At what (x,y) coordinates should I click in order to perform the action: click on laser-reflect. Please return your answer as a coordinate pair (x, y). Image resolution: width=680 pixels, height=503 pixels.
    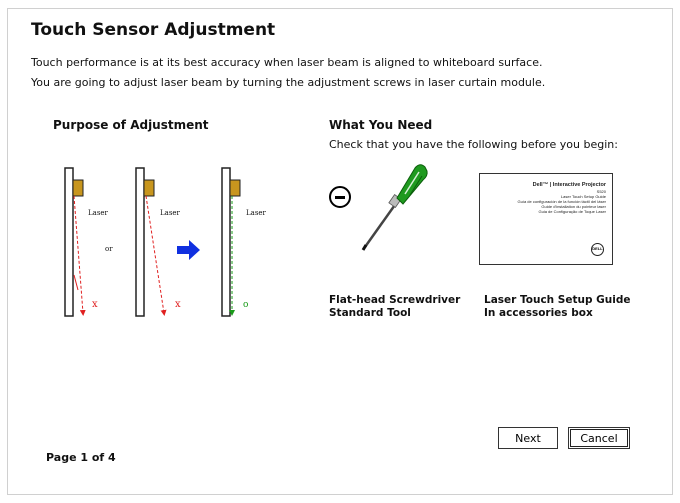
    Looking at the image, I should click on (76, 282).